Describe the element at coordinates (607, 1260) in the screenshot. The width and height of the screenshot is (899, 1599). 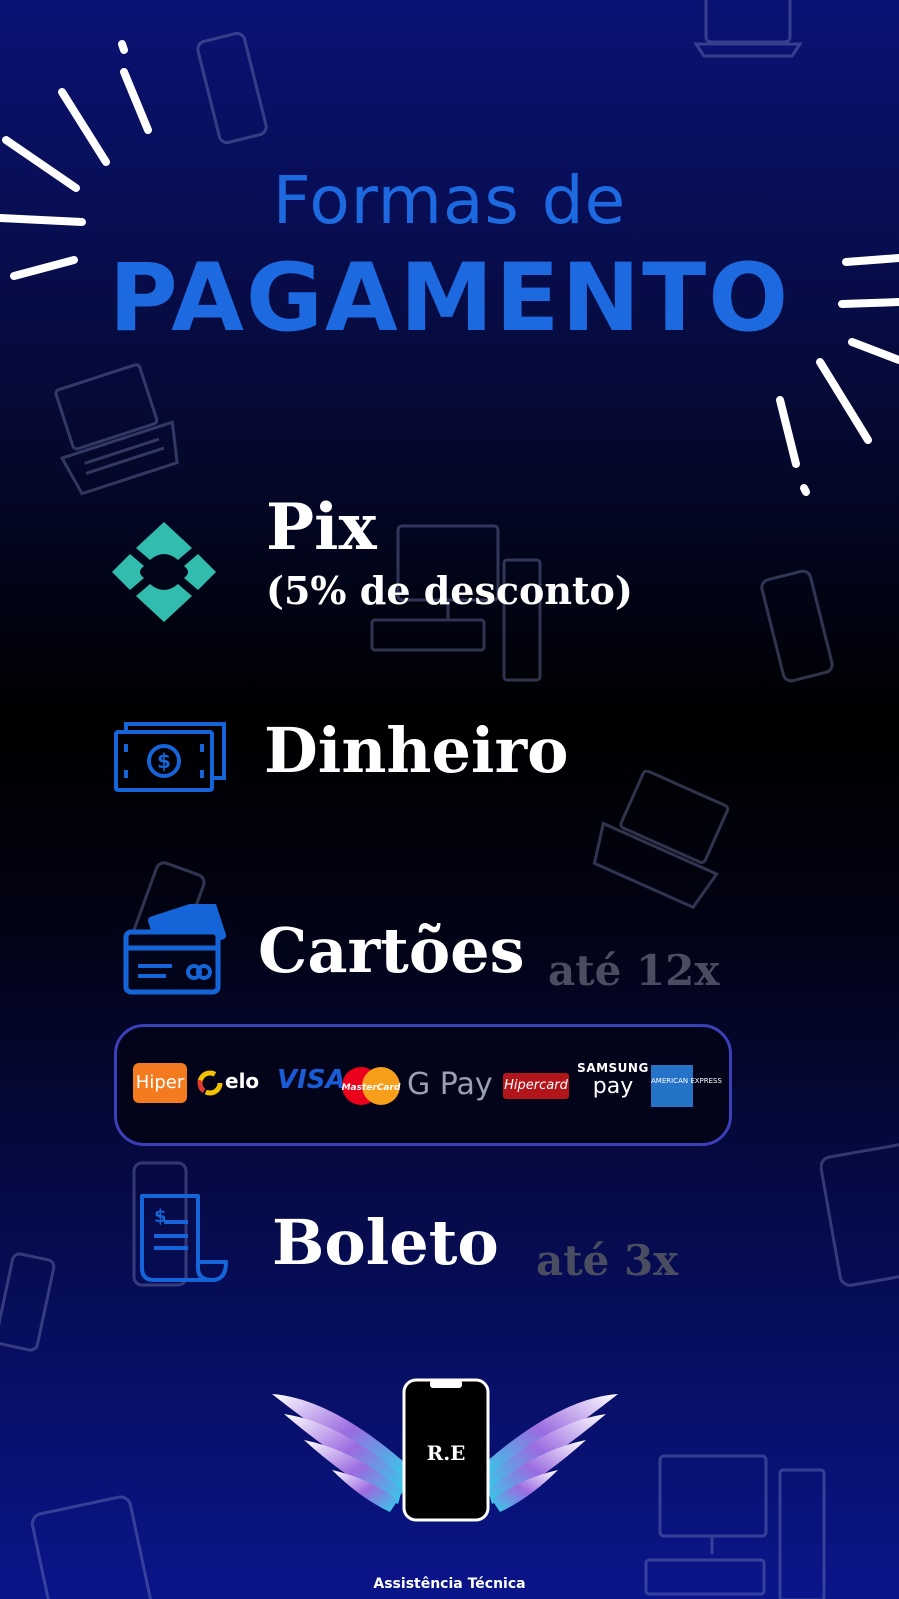
I see `boleto-installments: até 3x` at that location.